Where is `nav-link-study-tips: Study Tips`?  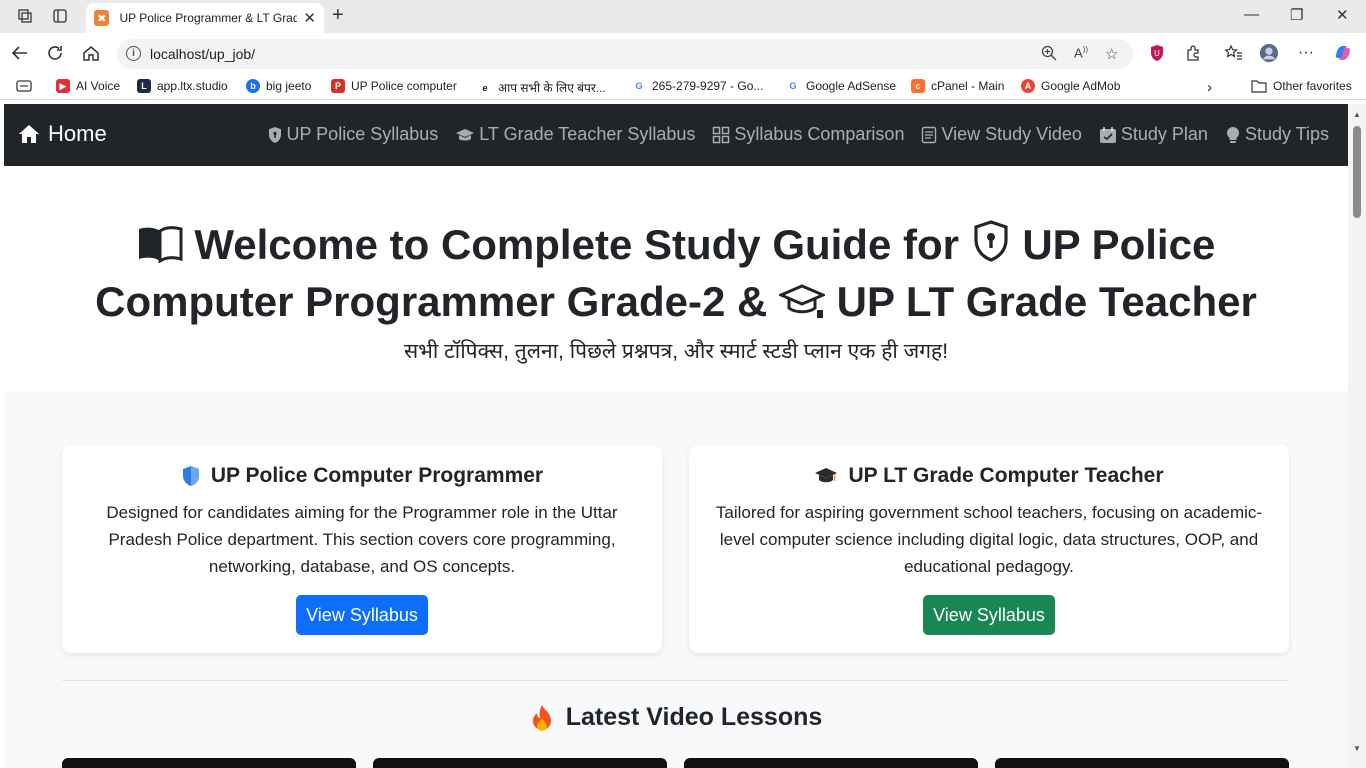
nav-link-study-tips: Study Tips is located at coordinates (1277, 134).